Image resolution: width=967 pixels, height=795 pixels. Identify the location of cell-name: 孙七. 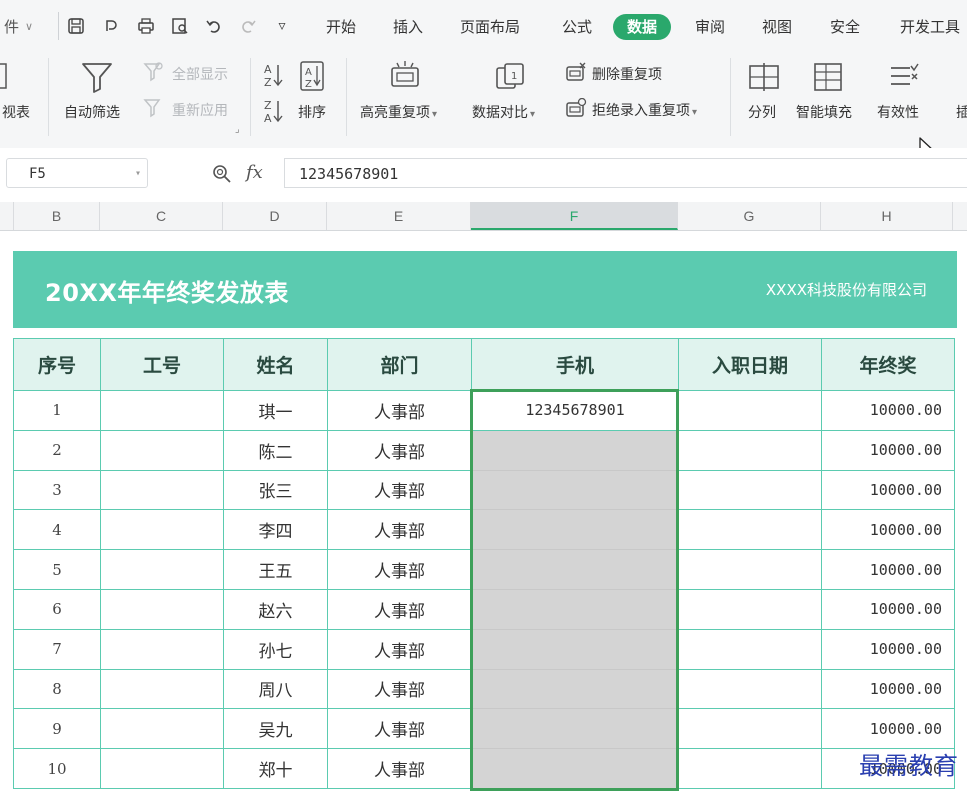
(275, 649).